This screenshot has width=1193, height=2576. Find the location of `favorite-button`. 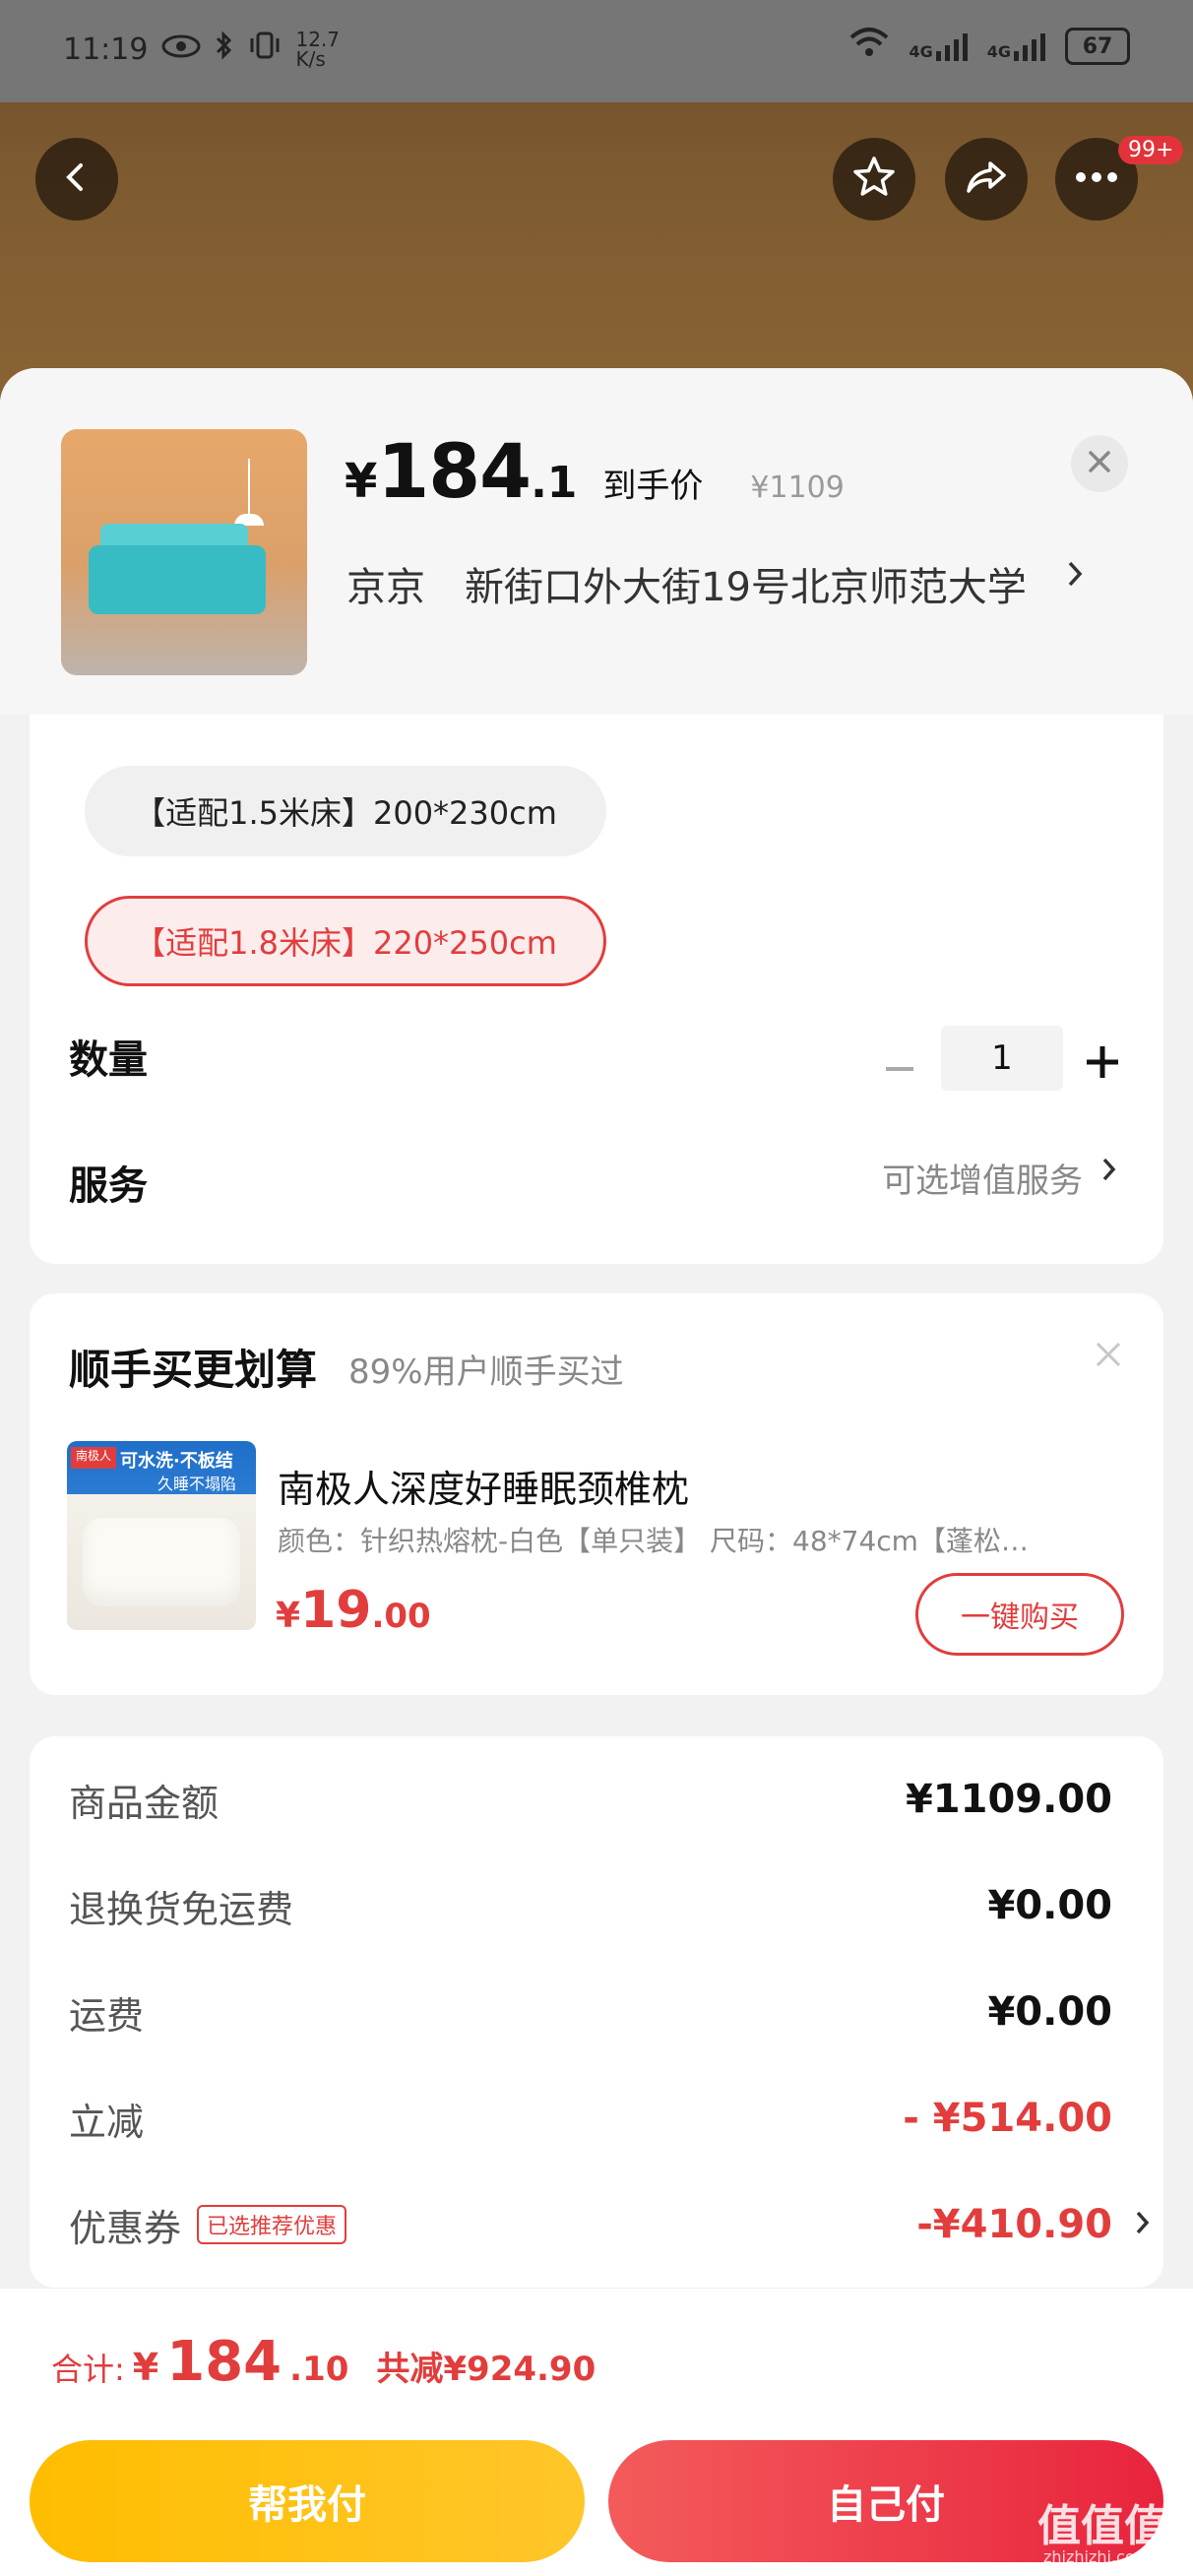

favorite-button is located at coordinates (874, 179).